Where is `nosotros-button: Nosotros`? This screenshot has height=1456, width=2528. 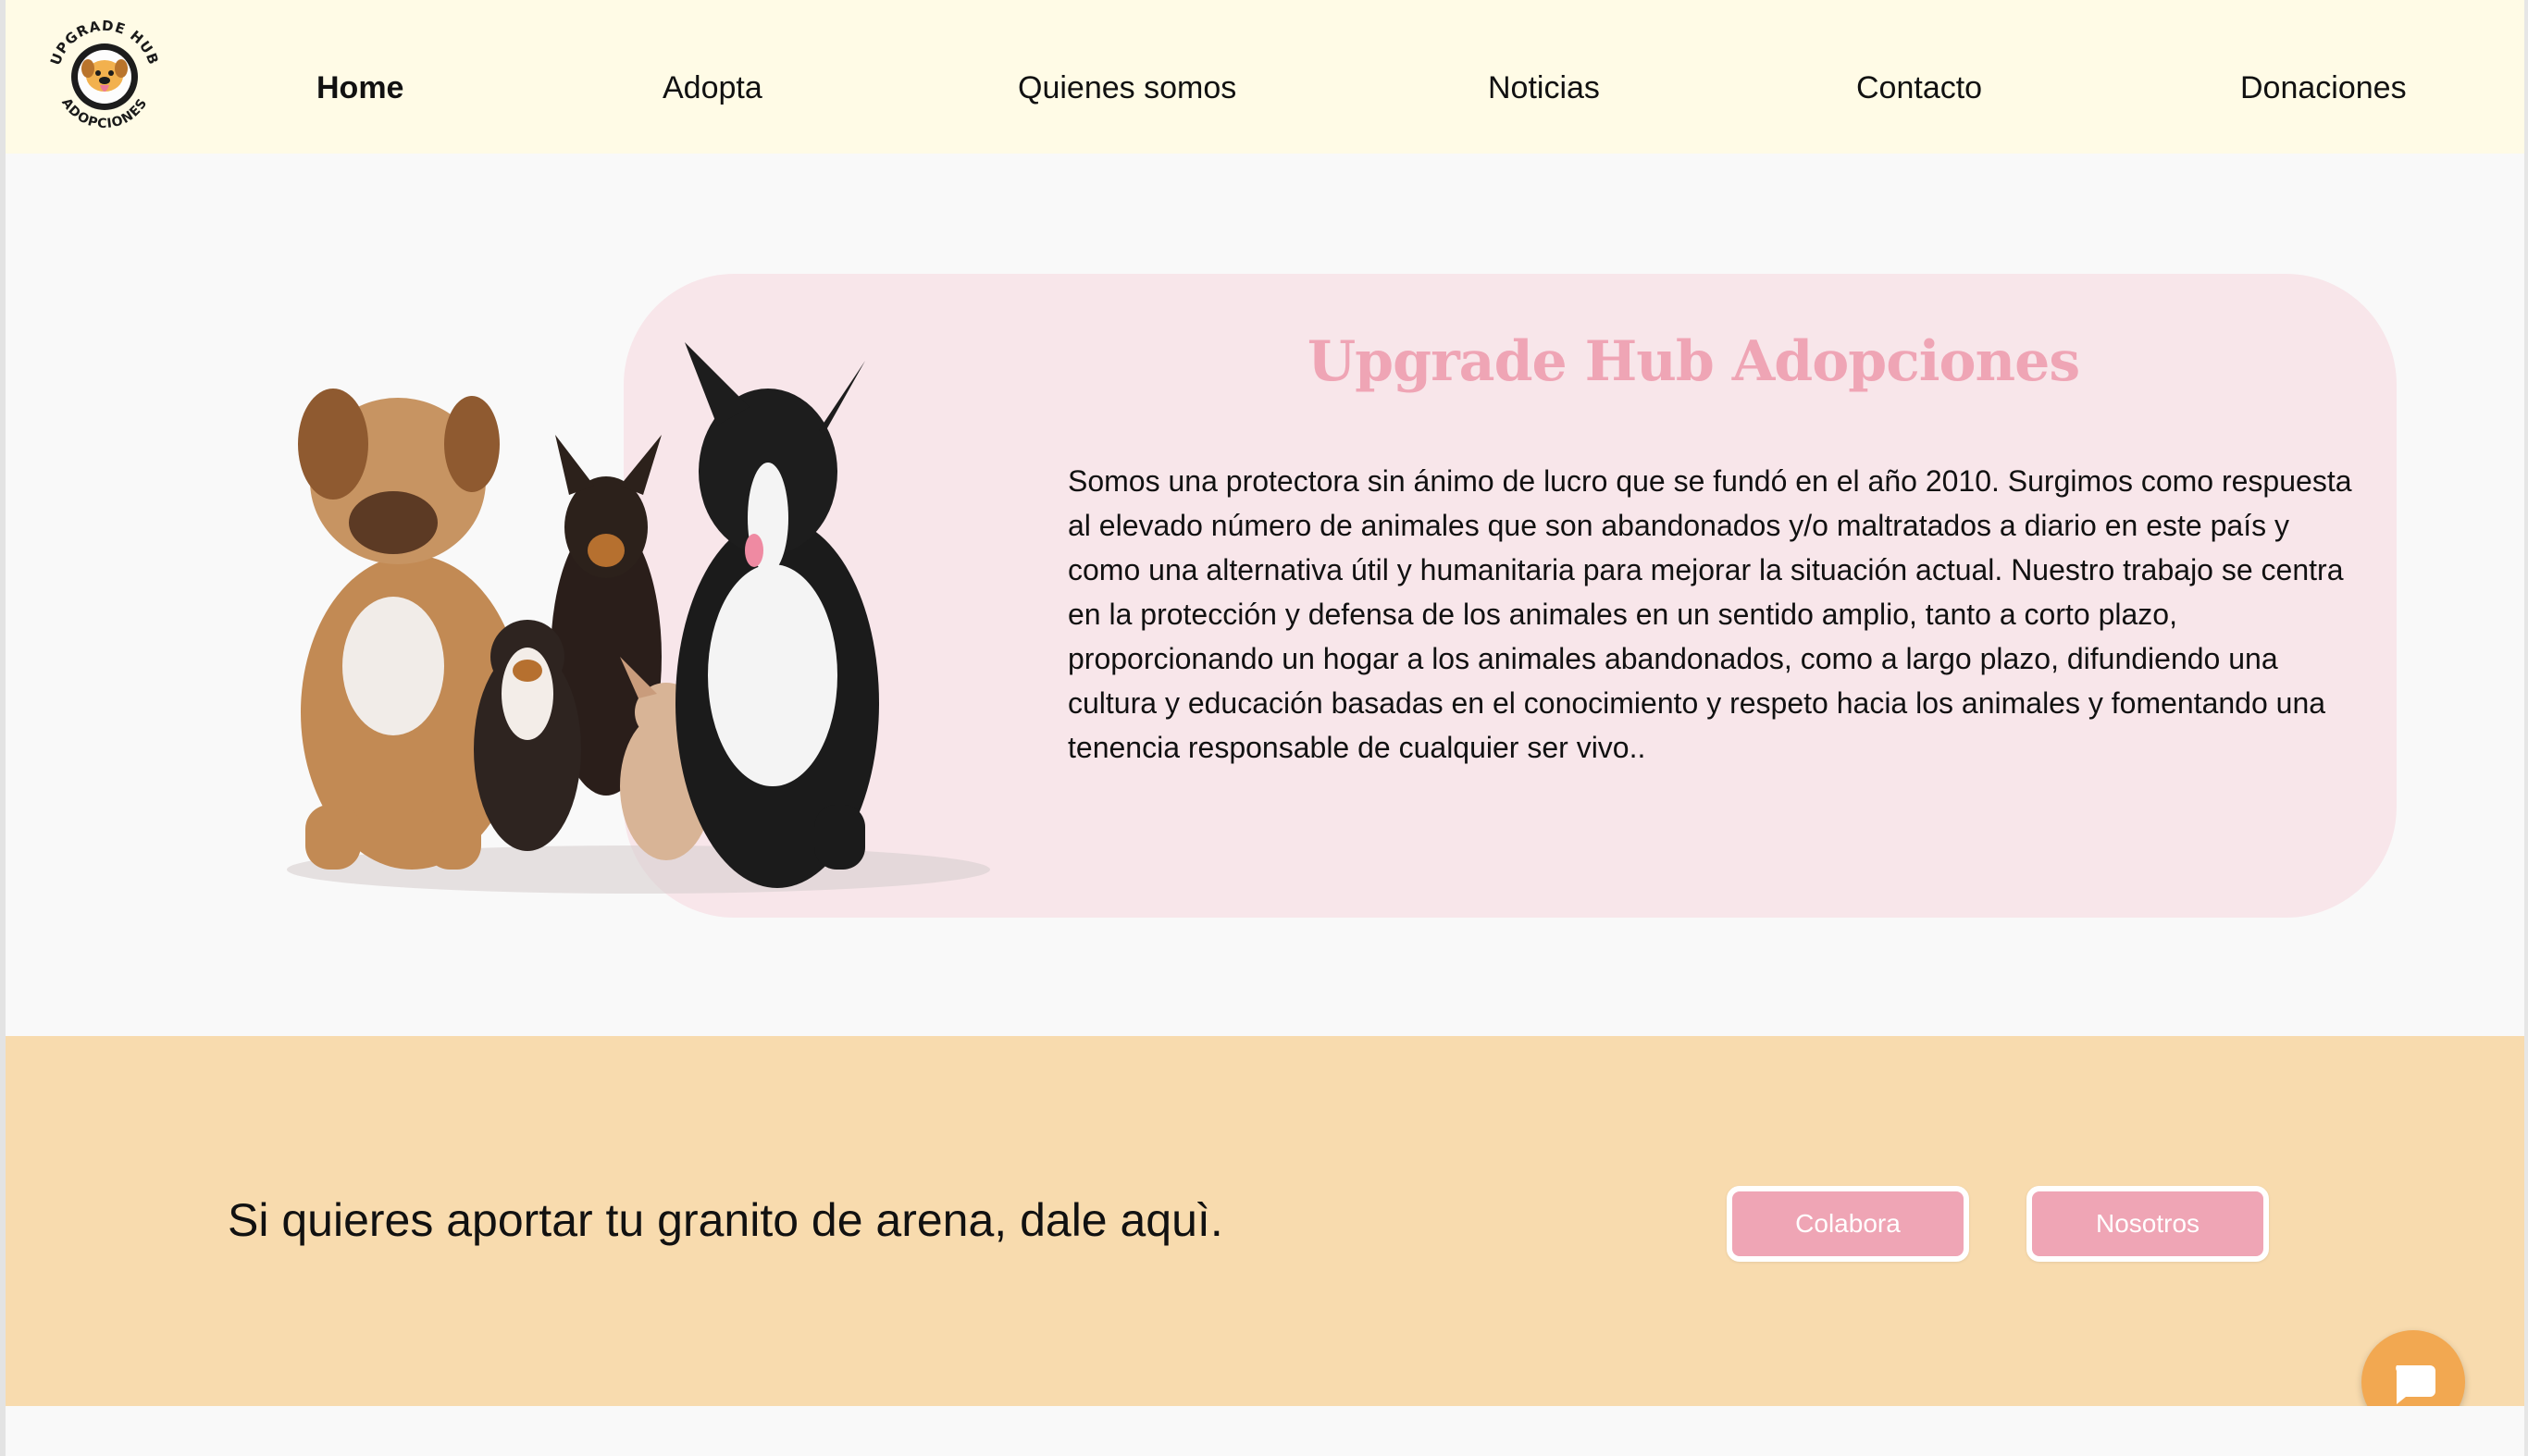
nosotros-button: Nosotros is located at coordinates (2147, 1224).